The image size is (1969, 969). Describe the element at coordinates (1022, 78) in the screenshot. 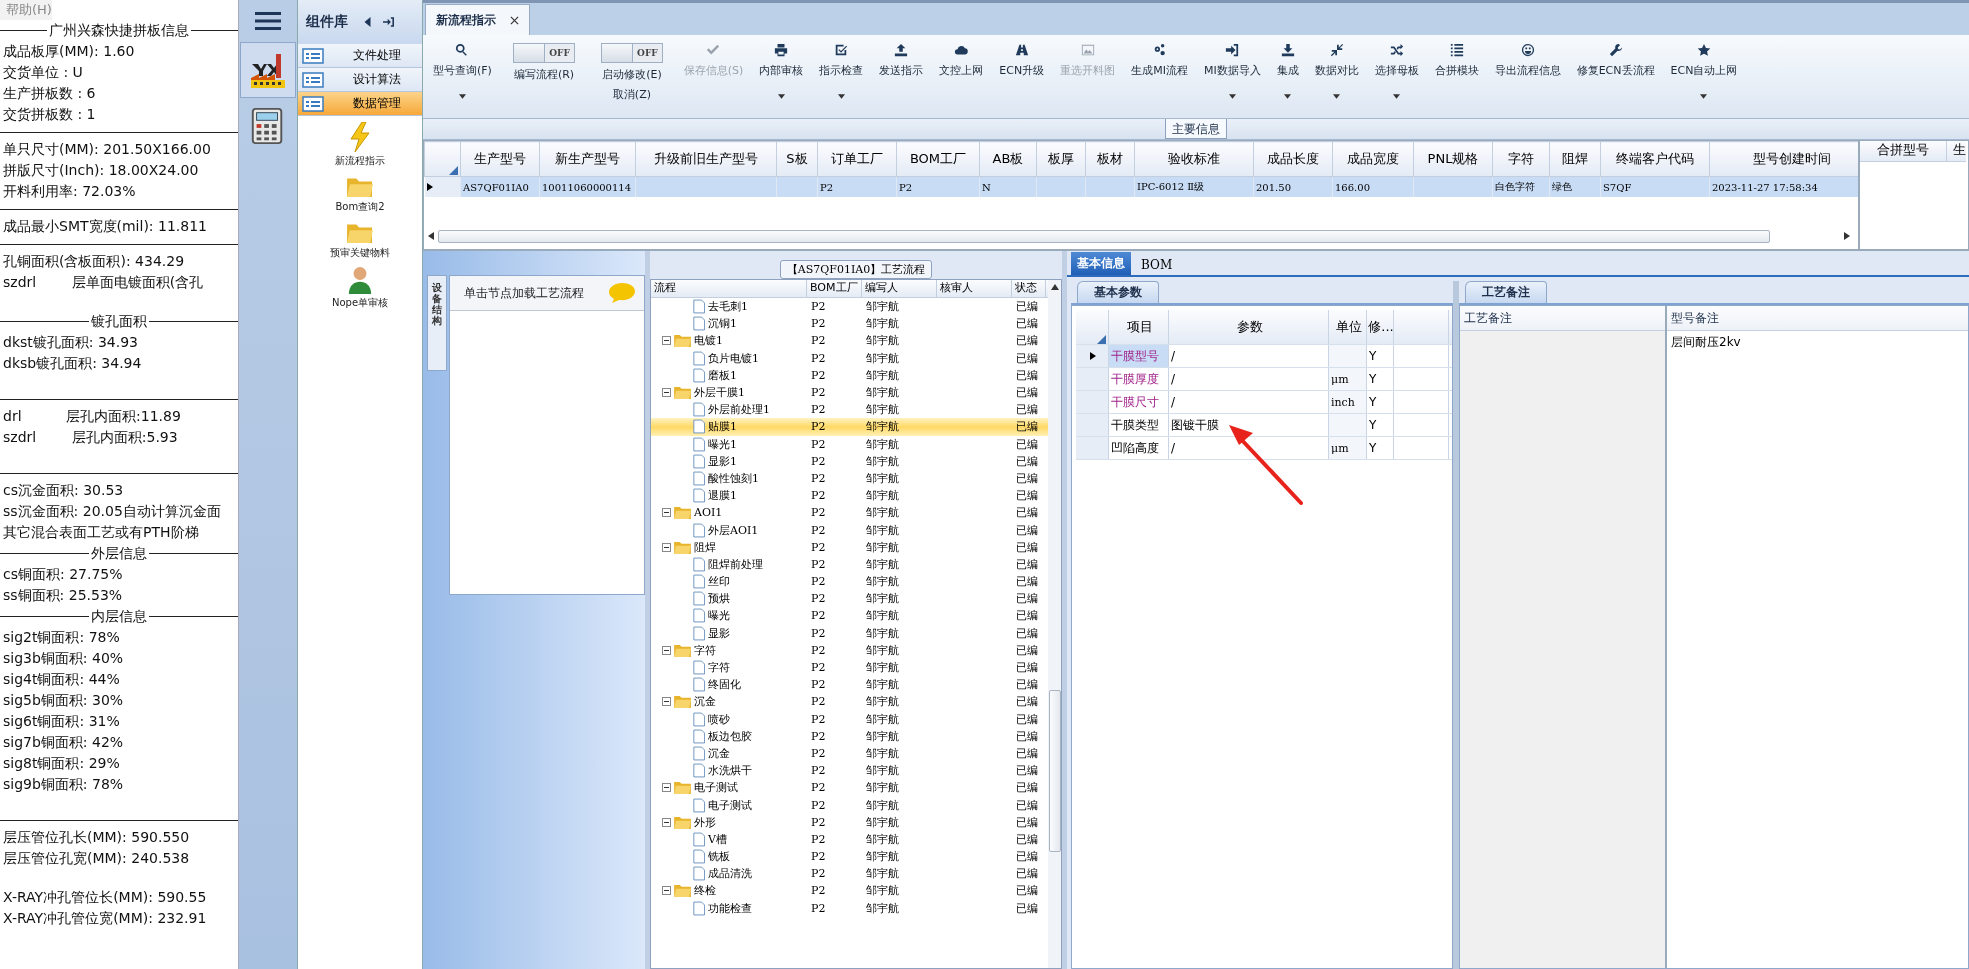

I see `toolbar-button: ECN升级` at that location.